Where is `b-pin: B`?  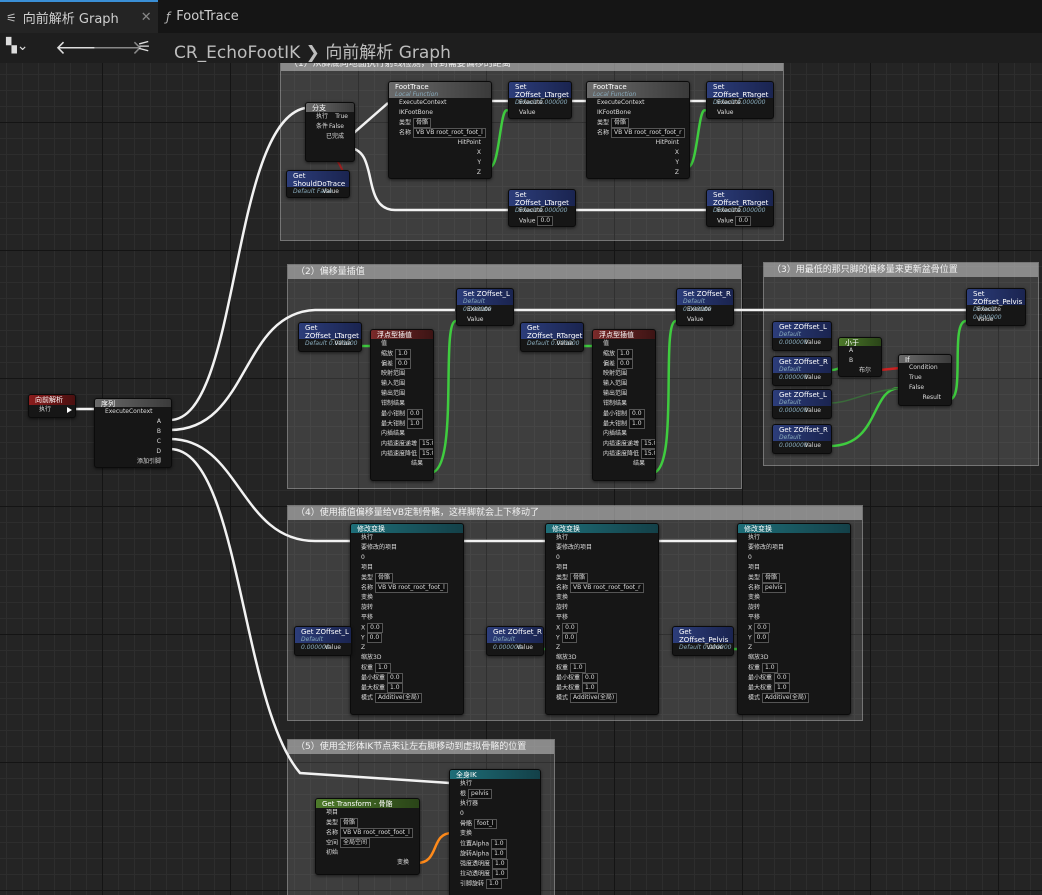
b-pin: B is located at coordinates (860, 361).